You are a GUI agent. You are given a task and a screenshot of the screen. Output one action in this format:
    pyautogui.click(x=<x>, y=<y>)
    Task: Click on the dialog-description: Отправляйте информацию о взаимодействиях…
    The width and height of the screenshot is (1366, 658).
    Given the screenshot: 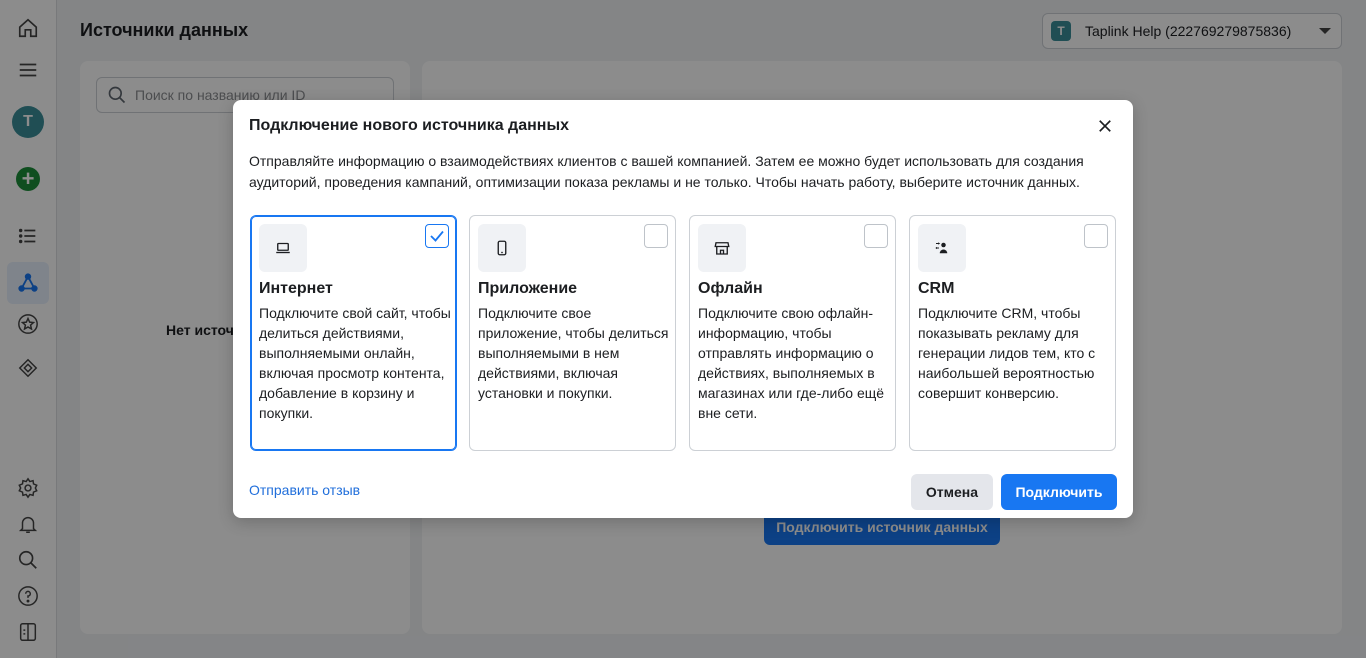 What is the action you would take?
    pyautogui.click(x=666, y=171)
    